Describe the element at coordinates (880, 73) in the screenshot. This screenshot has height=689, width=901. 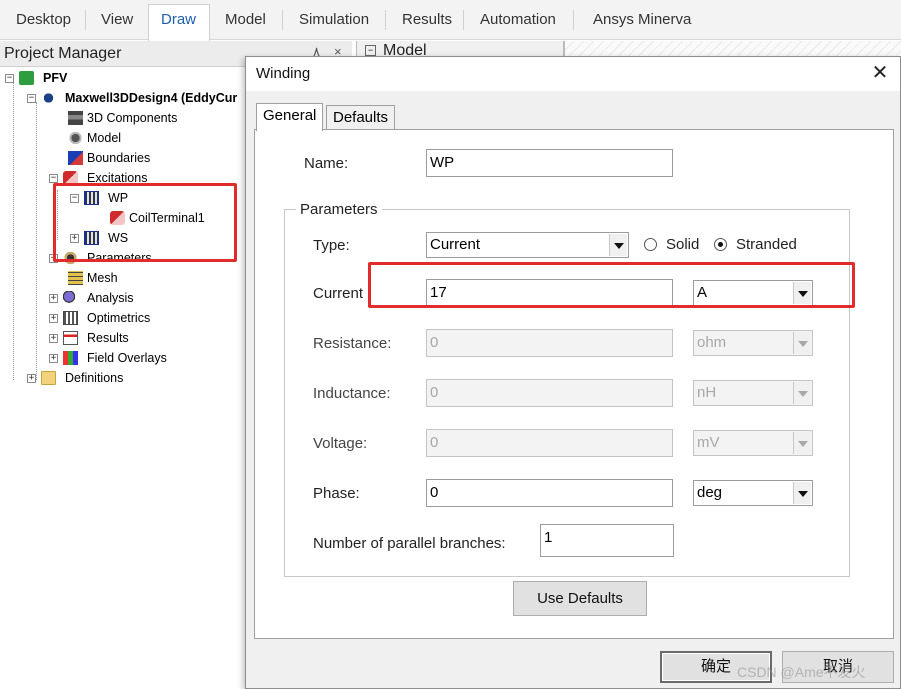
I see `close-icon: ✕` at that location.